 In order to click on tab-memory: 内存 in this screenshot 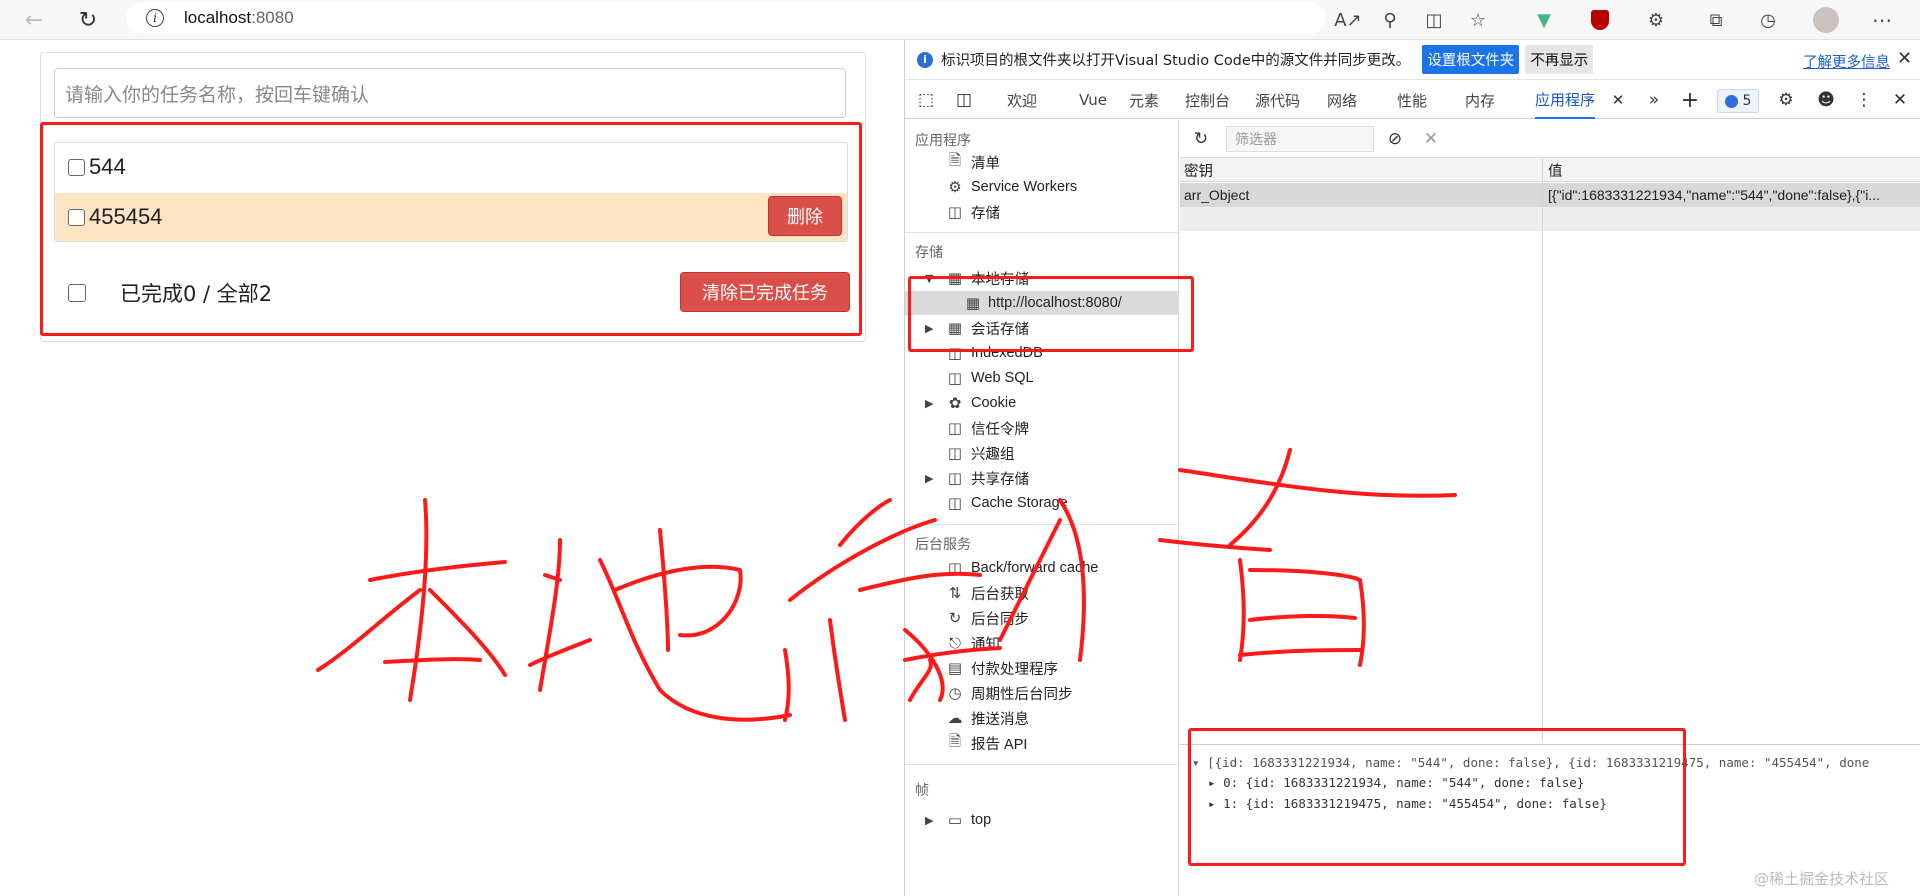, I will do `click(1480, 100)`.